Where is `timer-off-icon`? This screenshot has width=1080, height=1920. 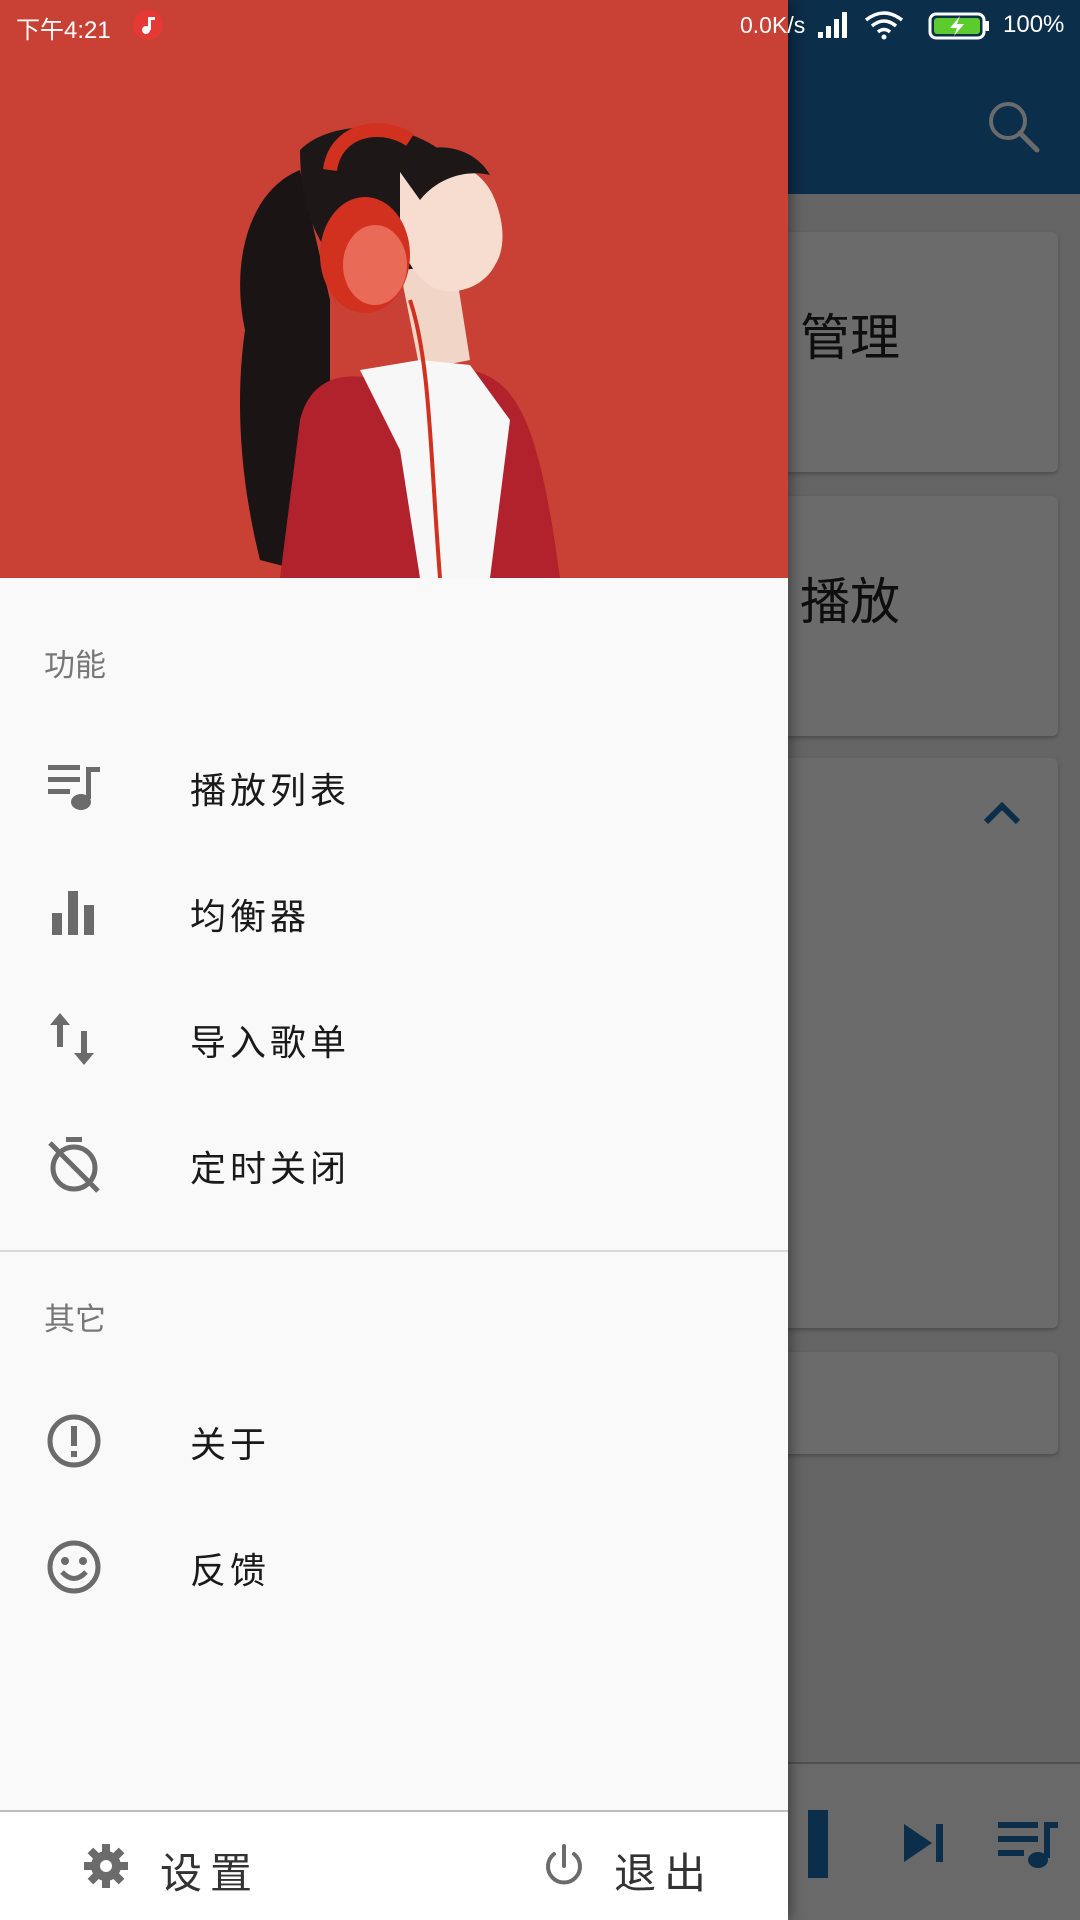 timer-off-icon is located at coordinates (74, 1165).